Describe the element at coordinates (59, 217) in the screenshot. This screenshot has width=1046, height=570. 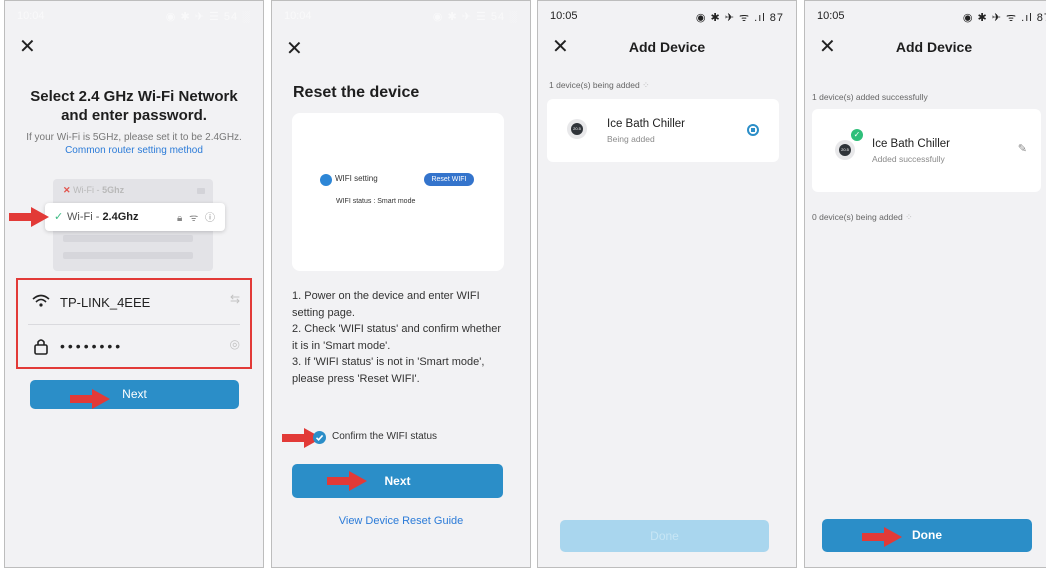
I see `check-icon: ✓` at that location.